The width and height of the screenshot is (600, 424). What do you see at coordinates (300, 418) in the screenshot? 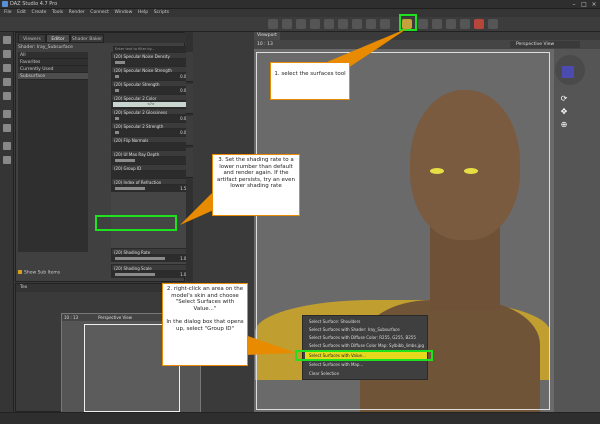
I see `bottom-bar` at bounding box center [300, 418].